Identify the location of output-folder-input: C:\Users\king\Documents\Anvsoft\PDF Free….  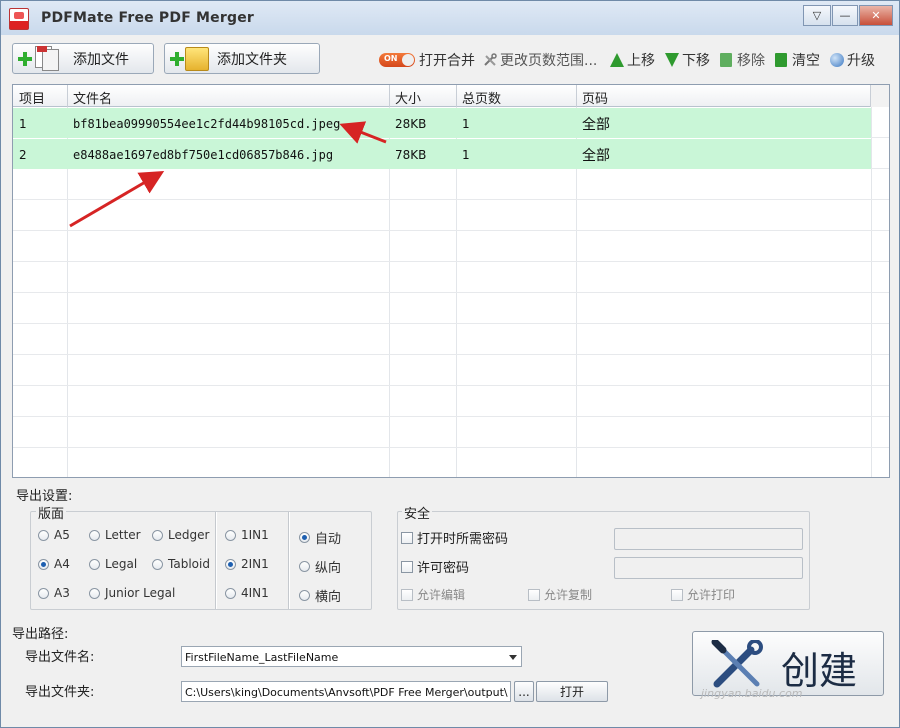
(346, 691).